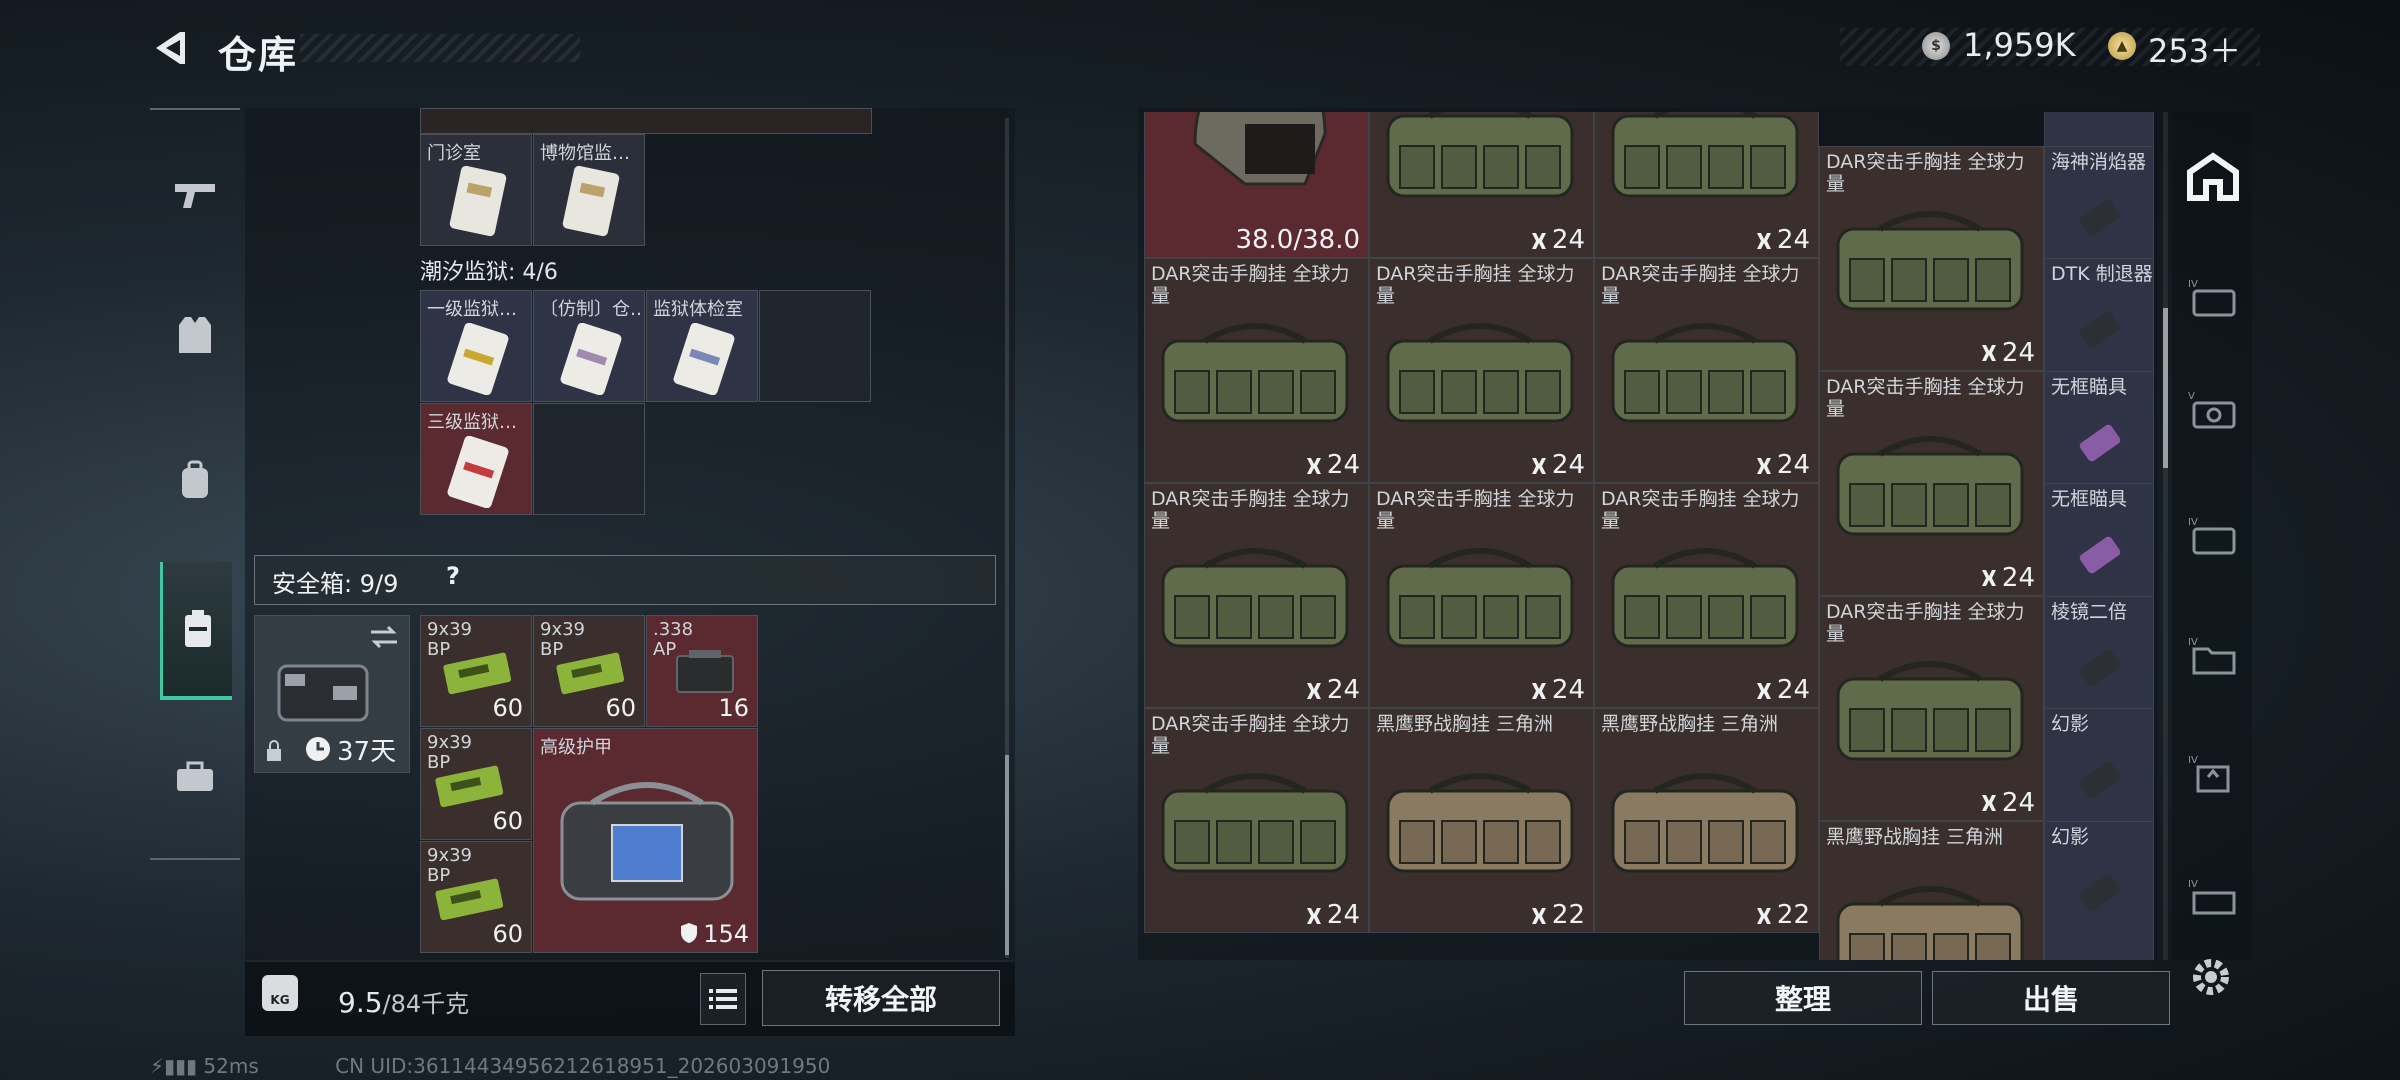 Image resolution: width=2400 pixels, height=1080 pixels. I want to click on item-label: 高级护甲, so click(576, 747).